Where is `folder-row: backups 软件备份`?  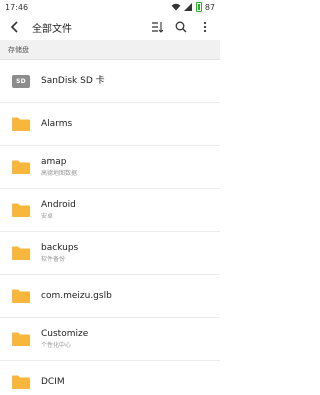 folder-row: backups 软件备份 is located at coordinates (110, 253).